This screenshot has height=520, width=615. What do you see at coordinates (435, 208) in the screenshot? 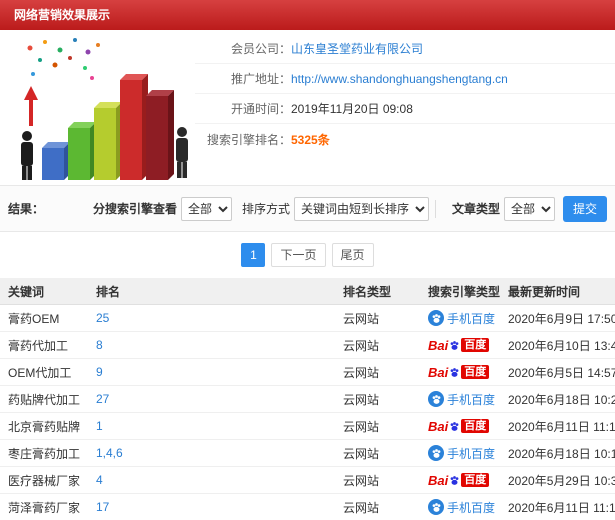
I see `filter-divider` at bounding box center [435, 208].